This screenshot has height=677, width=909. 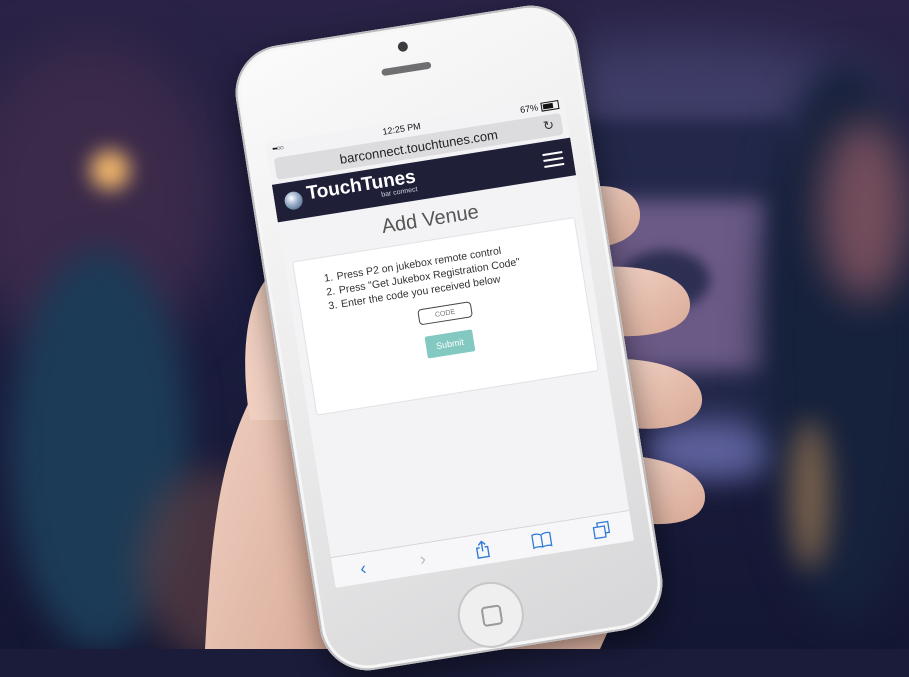 I want to click on code-input, so click(x=445, y=313).